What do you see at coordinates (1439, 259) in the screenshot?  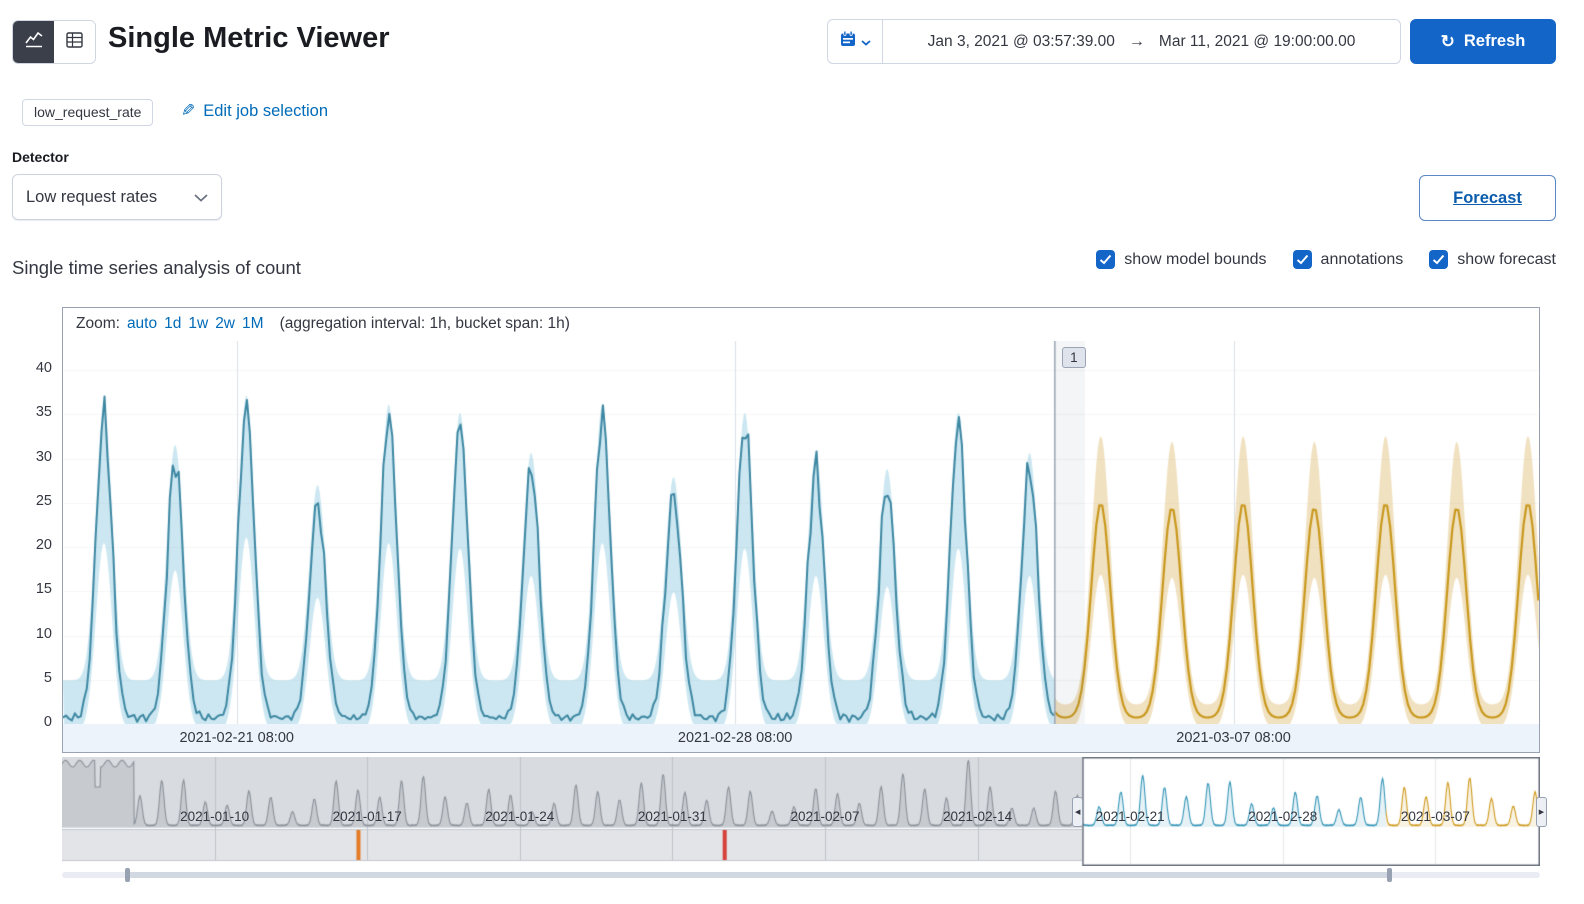 I see `checkbox-show-forecast` at bounding box center [1439, 259].